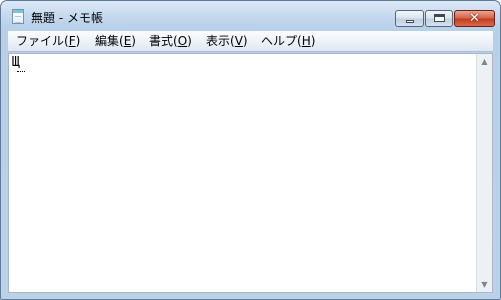 This screenshot has width=501, height=300. Describe the element at coordinates (250, 16) in the screenshot. I see `title-bar: 無題 - メモ帳 ✕` at that location.